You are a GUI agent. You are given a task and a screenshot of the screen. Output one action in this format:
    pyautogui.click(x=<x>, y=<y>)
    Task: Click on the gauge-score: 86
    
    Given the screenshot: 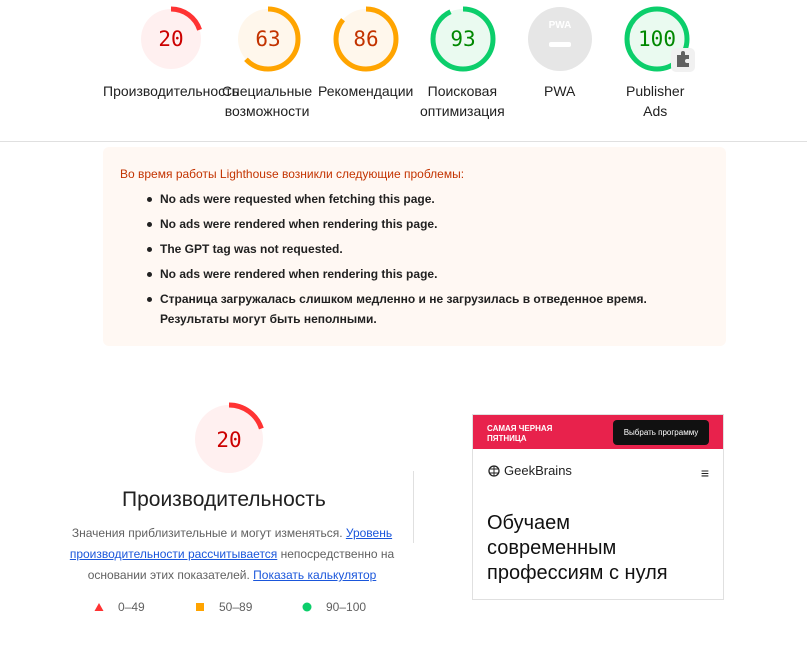 What is the action you would take?
    pyautogui.click(x=365, y=39)
    